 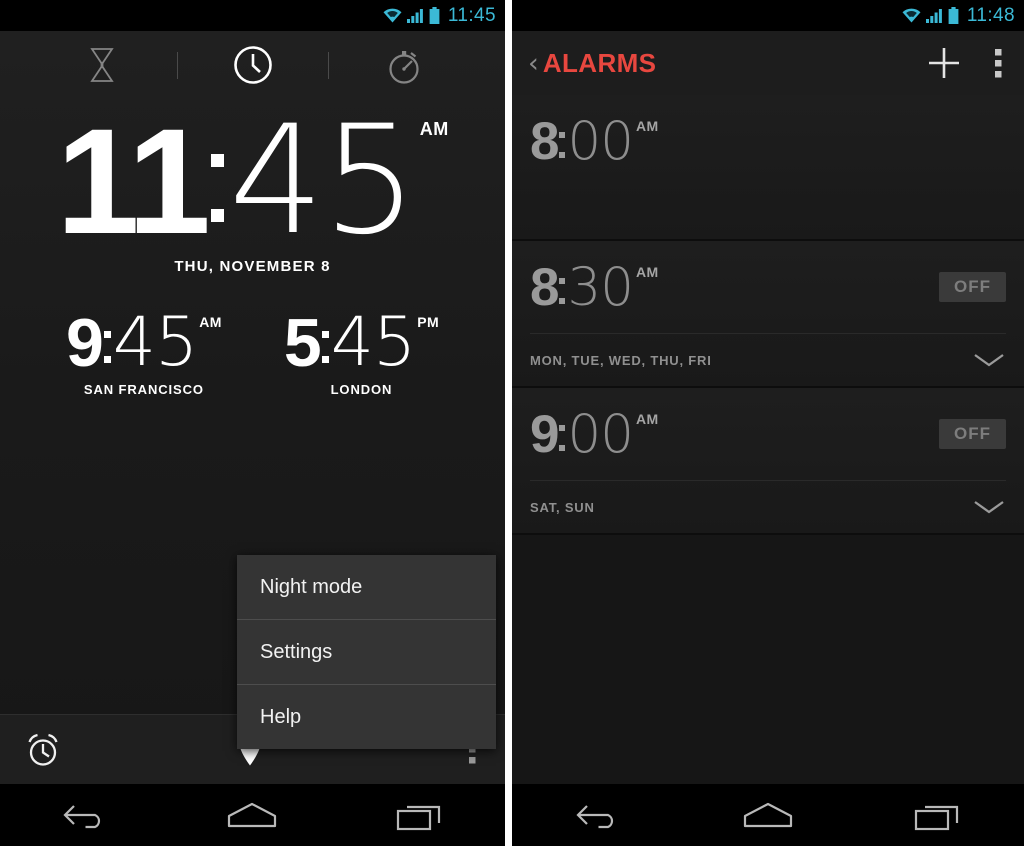 What do you see at coordinates (621, 360) in the screenshot?
I see `alarm-days: MON, TUE, WED, THU, FRI` at bounding box center [621, 360].